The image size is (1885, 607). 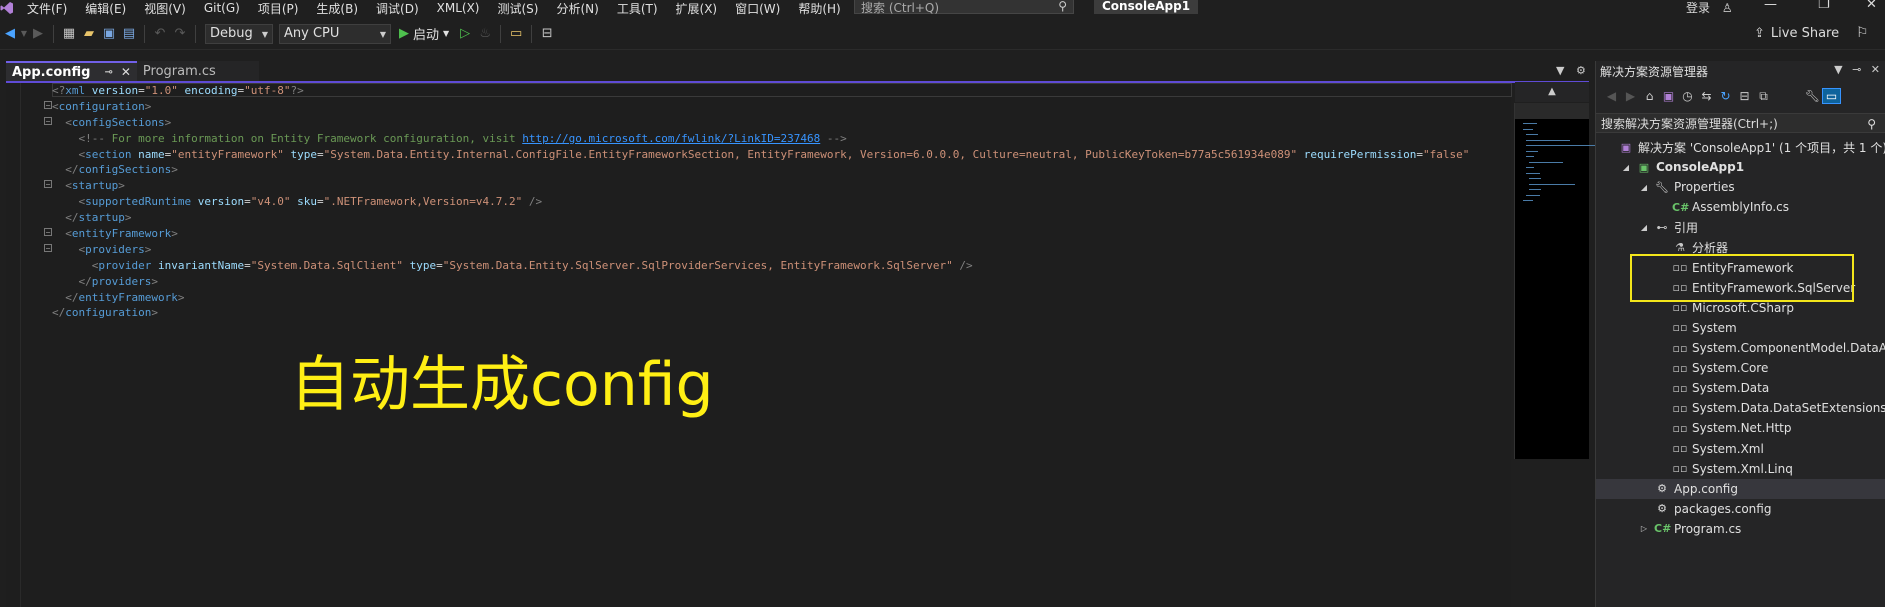 I want to click on code-line: </configSections>, so click(x=760, y=170).